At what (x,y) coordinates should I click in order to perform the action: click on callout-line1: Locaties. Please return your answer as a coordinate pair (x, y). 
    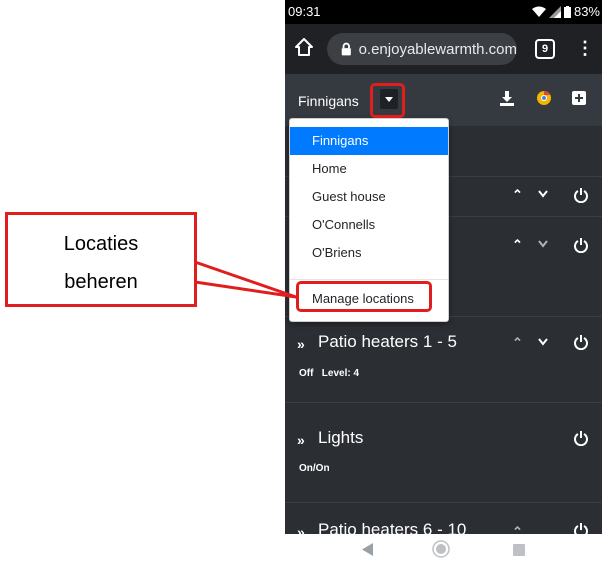
    Looking at the image, I should click on (101, 244).